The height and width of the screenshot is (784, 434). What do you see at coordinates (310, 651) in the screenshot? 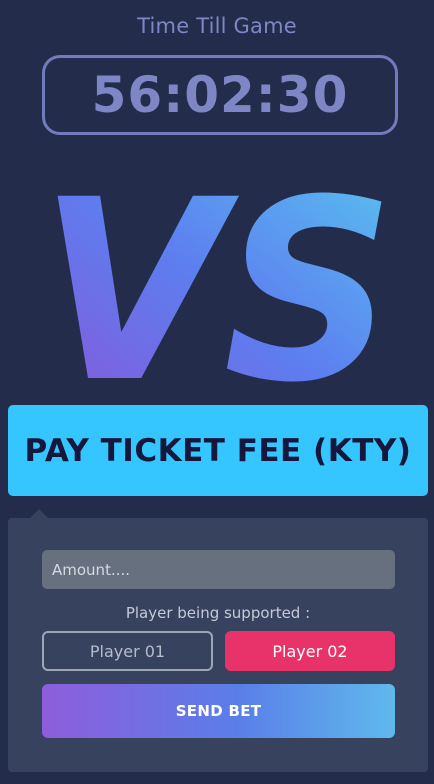
I see `player-02-button: Player 02` at bounding box center [310, 651].